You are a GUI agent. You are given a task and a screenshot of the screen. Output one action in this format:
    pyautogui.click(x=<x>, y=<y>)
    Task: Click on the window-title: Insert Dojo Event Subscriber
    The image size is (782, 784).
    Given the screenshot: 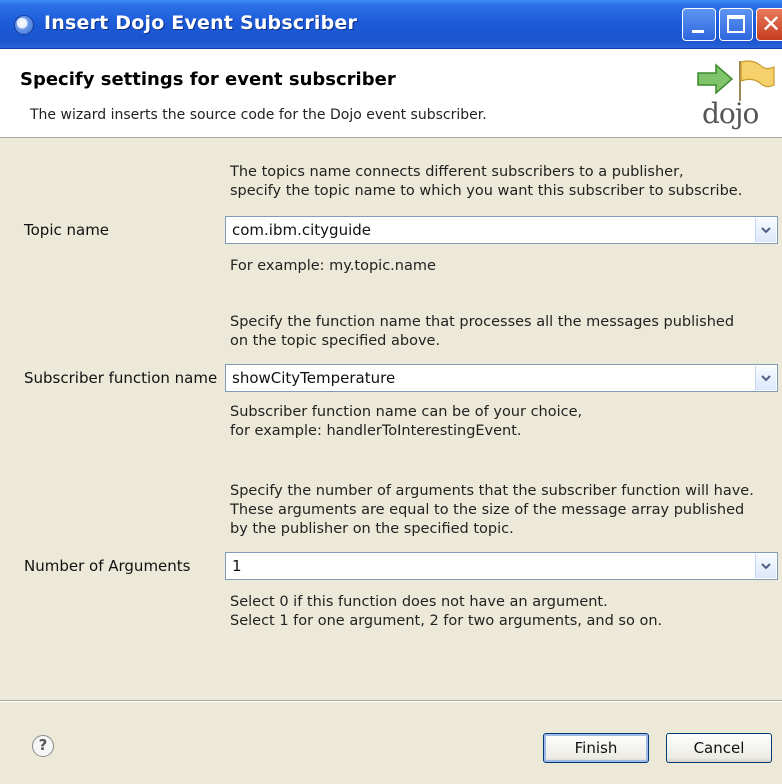 What is the action you would take?
    pyautogui.click(x=201, y=23)
    